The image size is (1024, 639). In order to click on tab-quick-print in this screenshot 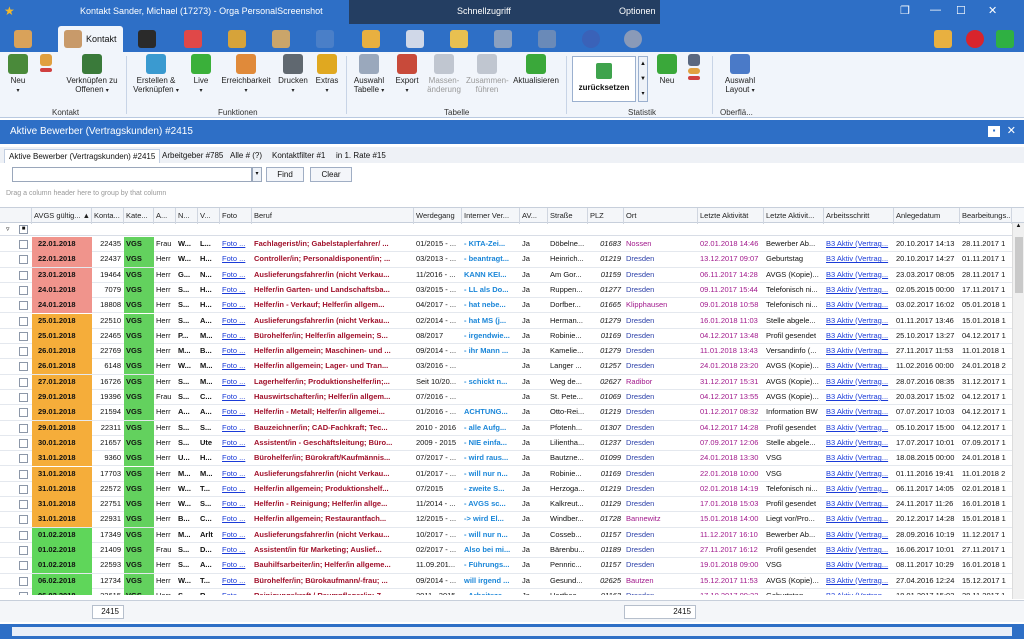, I will do `click(503, 39)`.